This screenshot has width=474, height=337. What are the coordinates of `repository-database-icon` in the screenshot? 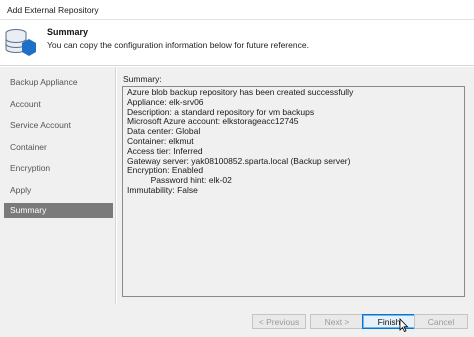 It's located at (20, 42).